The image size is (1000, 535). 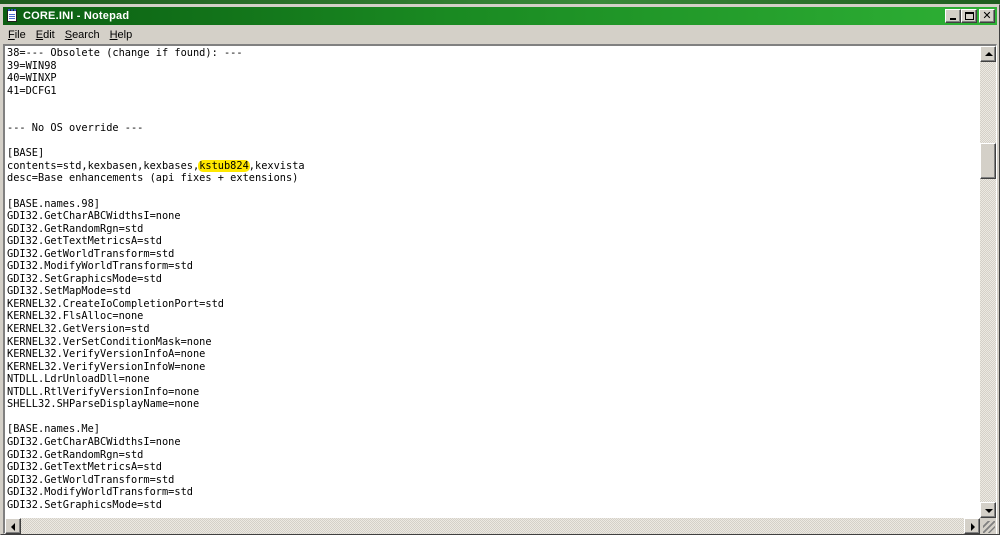 What do you see at coordinates (988, 282) in the screenshot?
I see `vertical-scrollbar` at bounding box center [988, 282].